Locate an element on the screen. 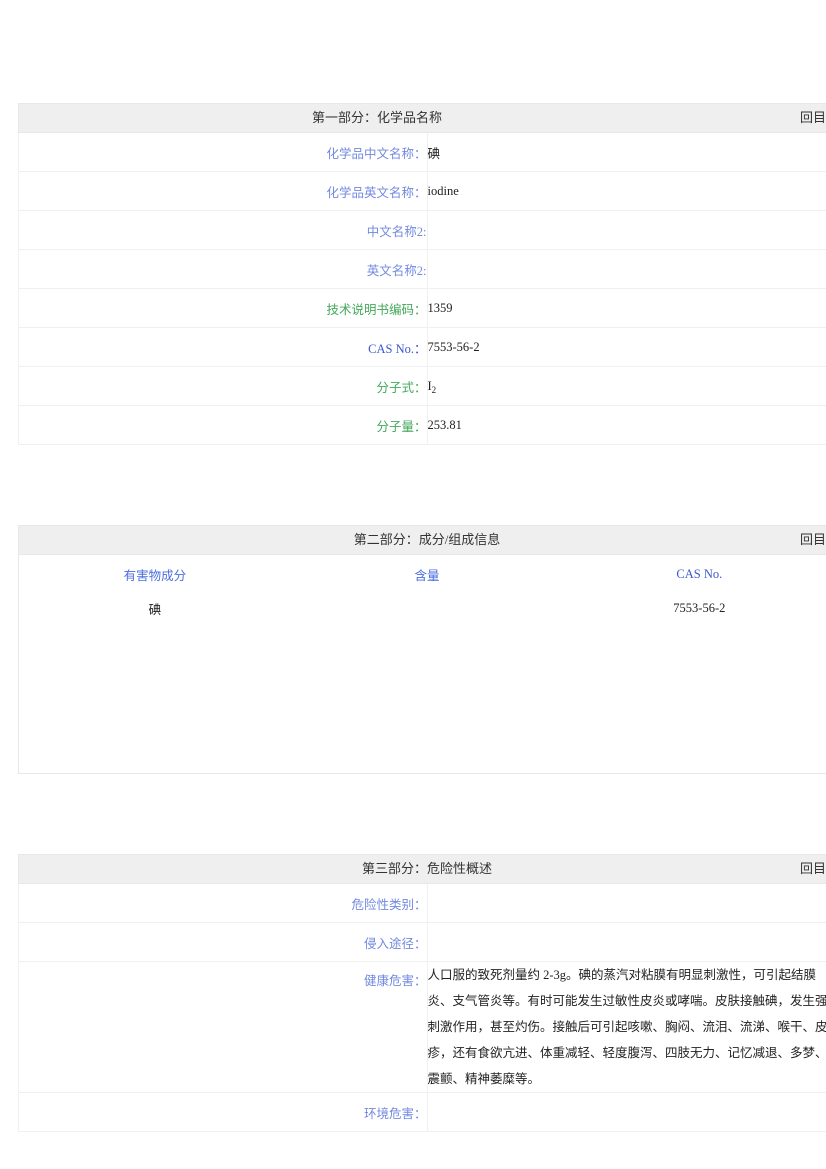  value-english-name: iodine is located at coordinates (626, 191).